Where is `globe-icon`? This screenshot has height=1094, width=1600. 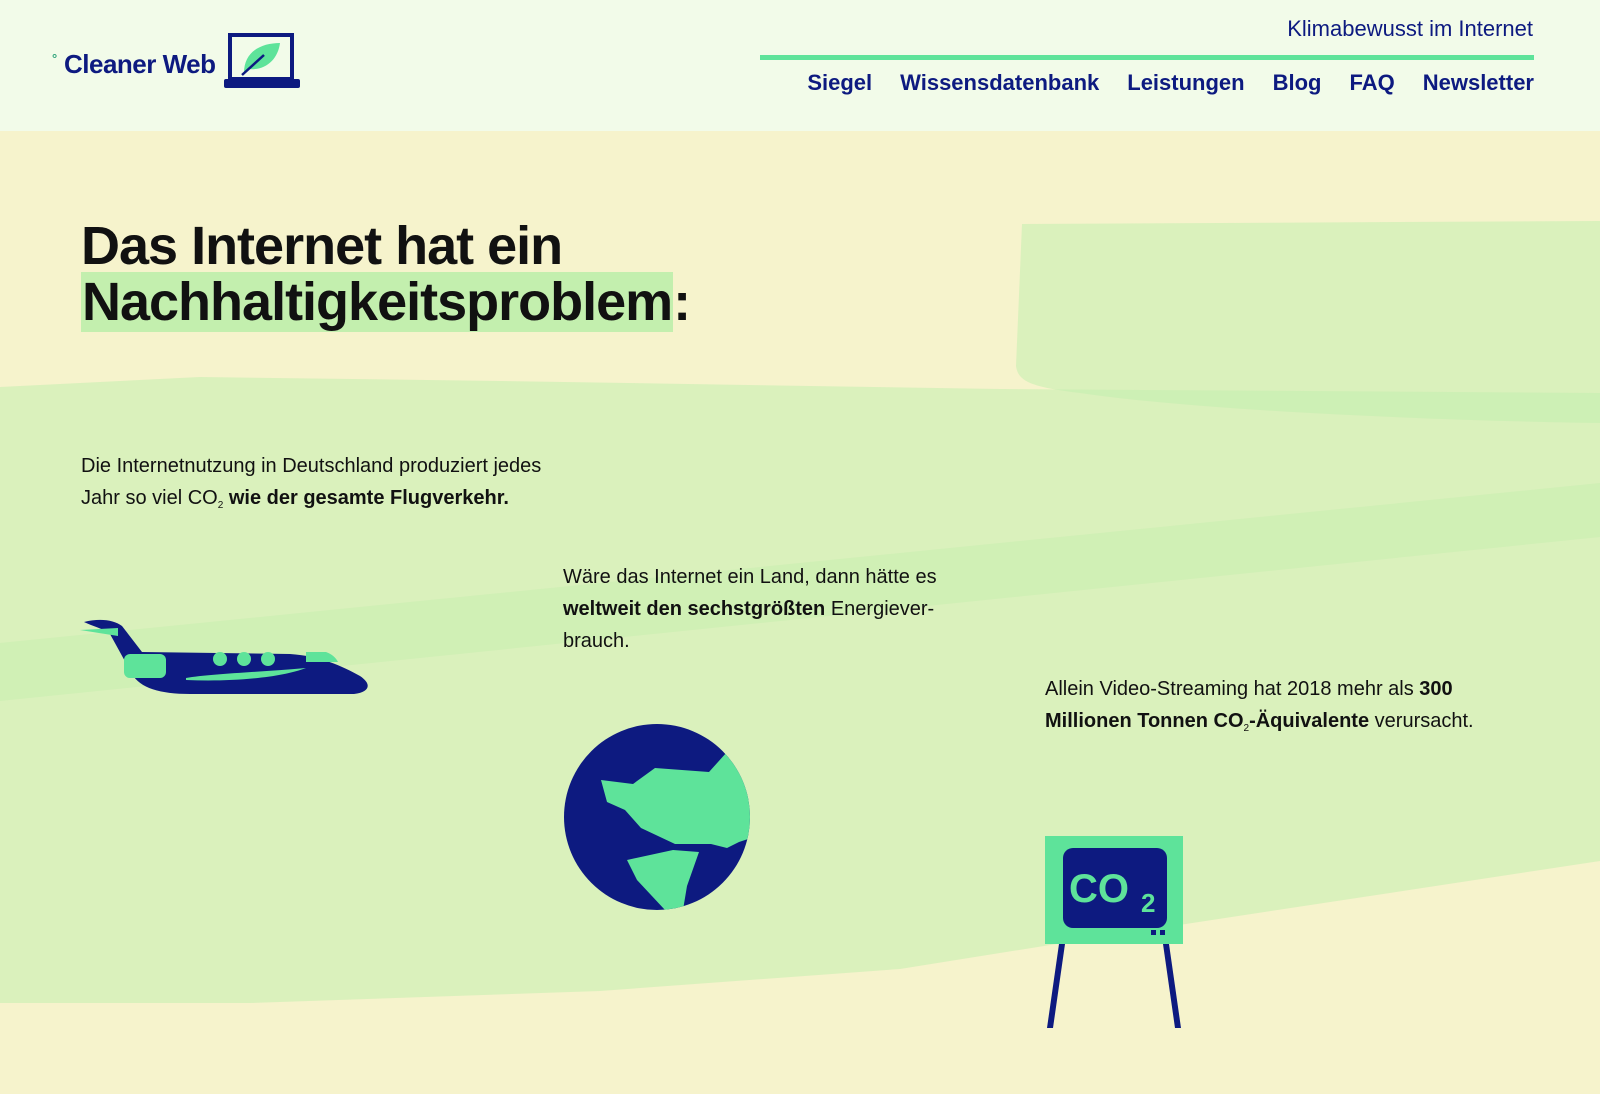
globe-icon is located at coordinates (658, 819).